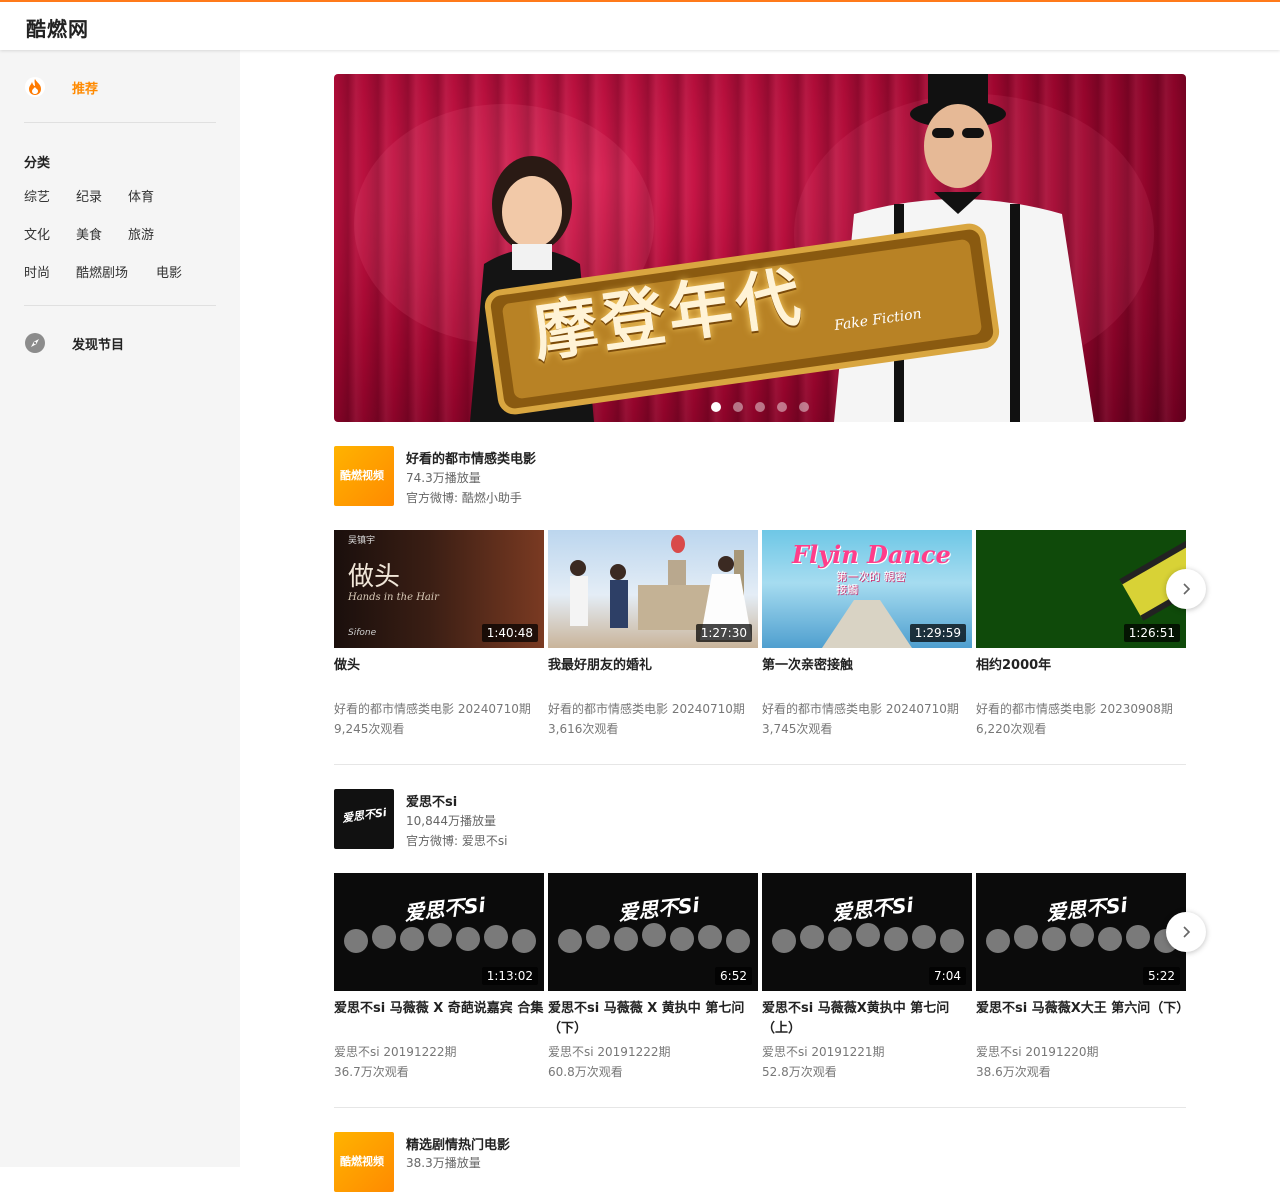 This screenshot has width=1280, height=1192. I want to click on video-duration: 1:27:30, so click(723, 633).